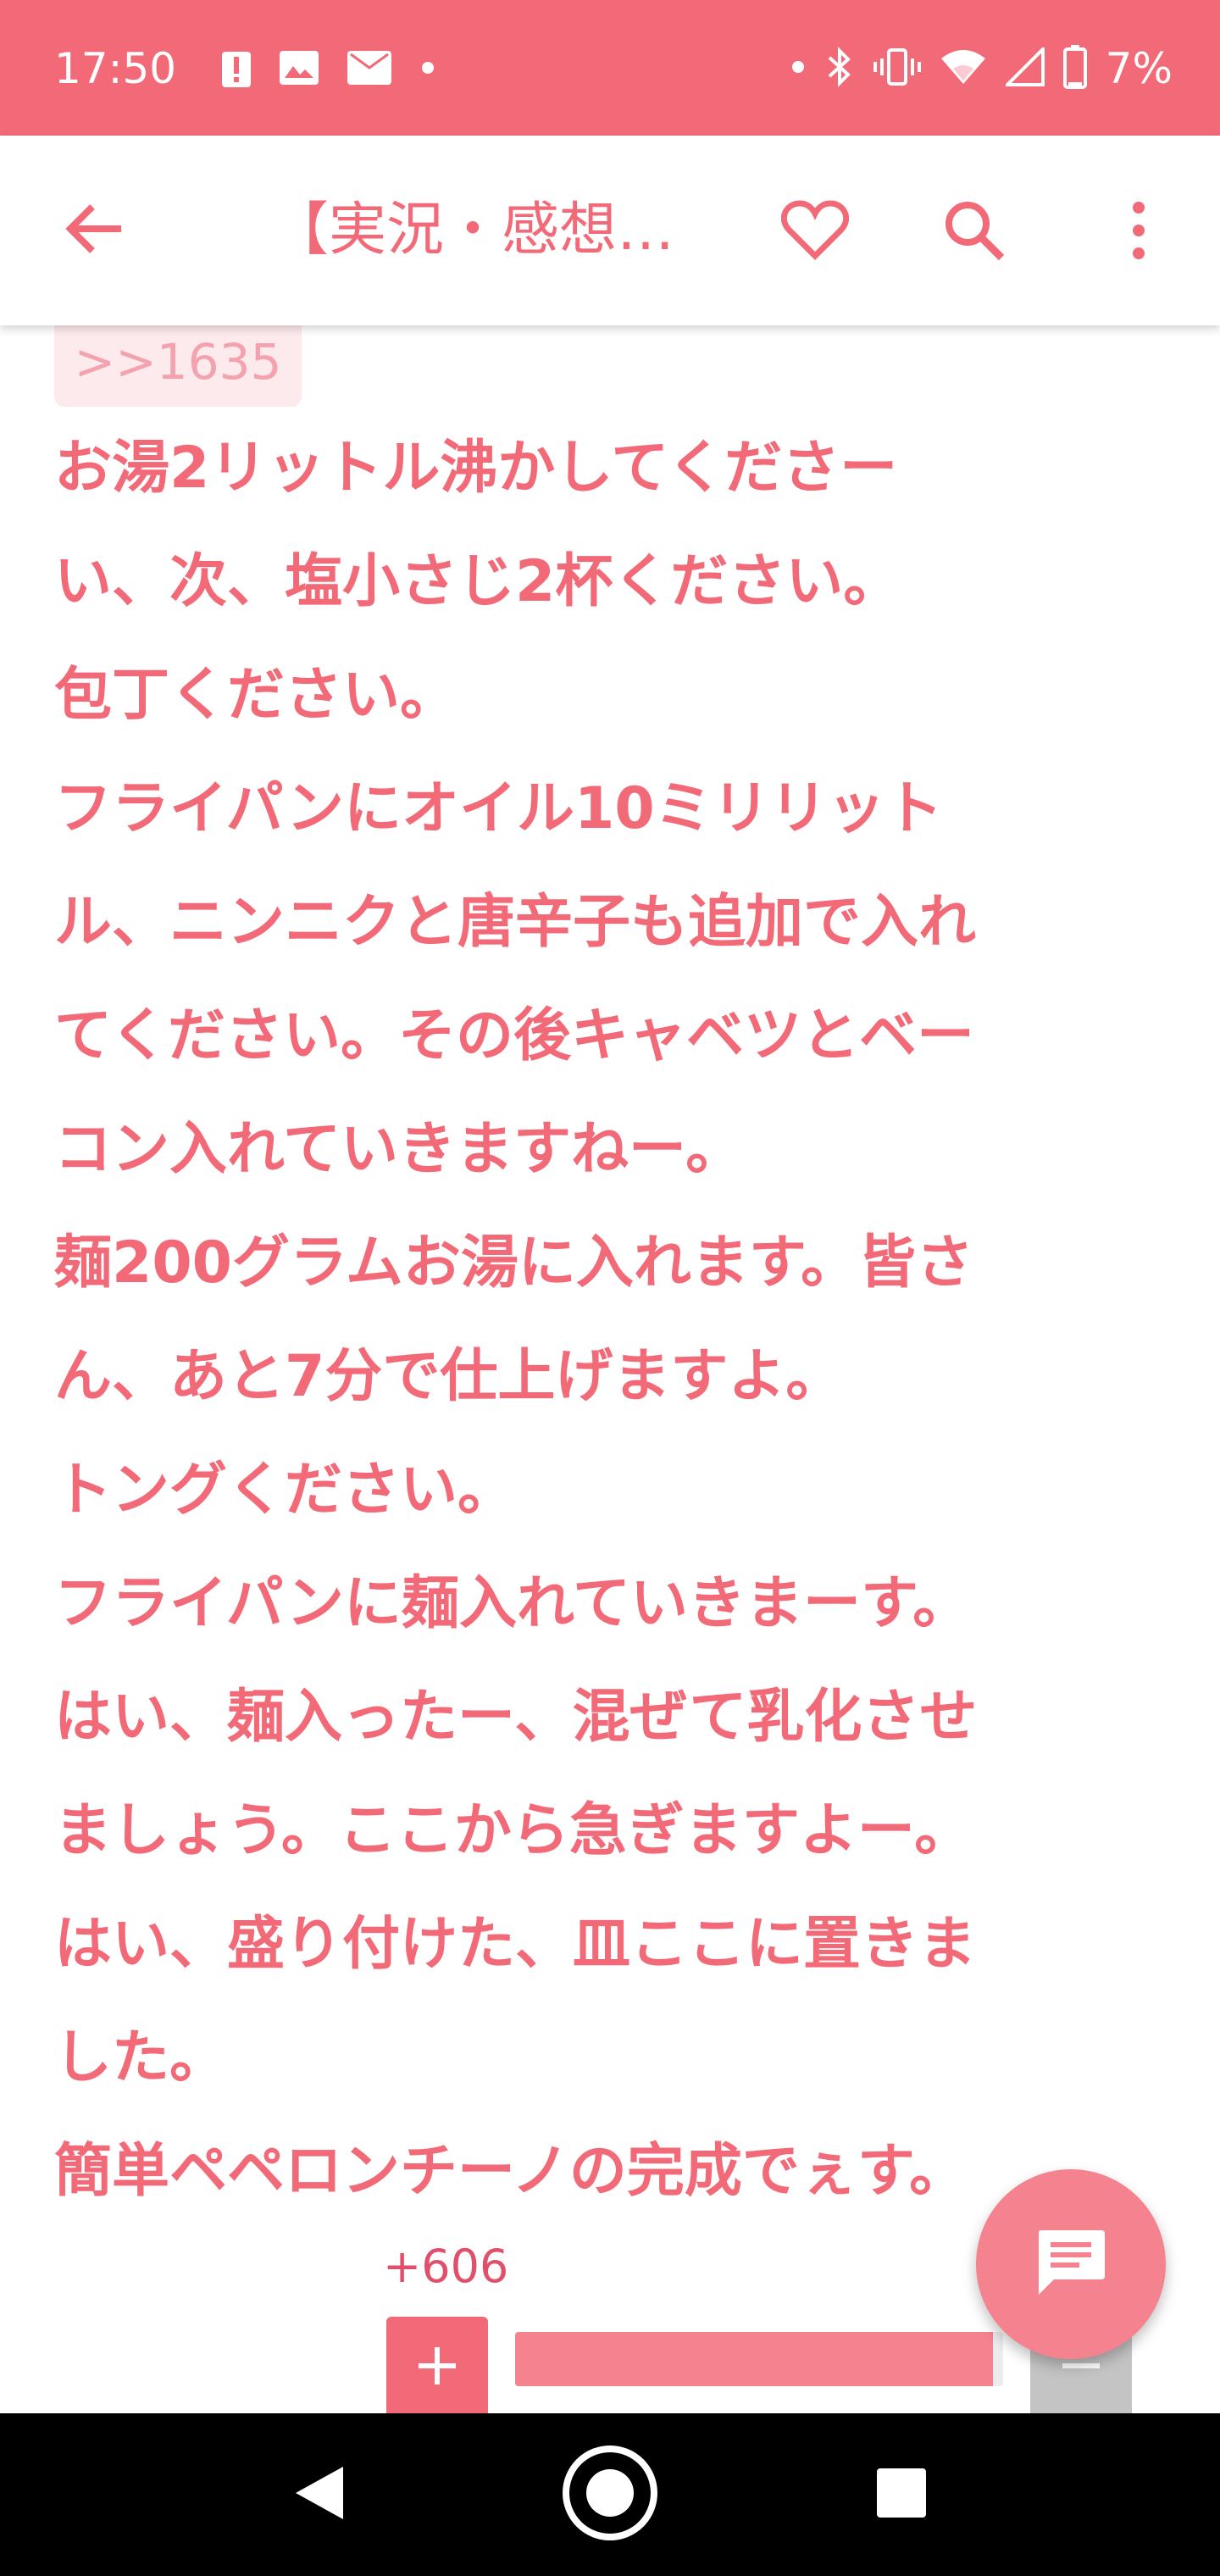 This screenshot has height=2576, width=1220. I want to click on post-line: はい、麺入ったー、混ぜて乳化させ, so click(516, 1717).